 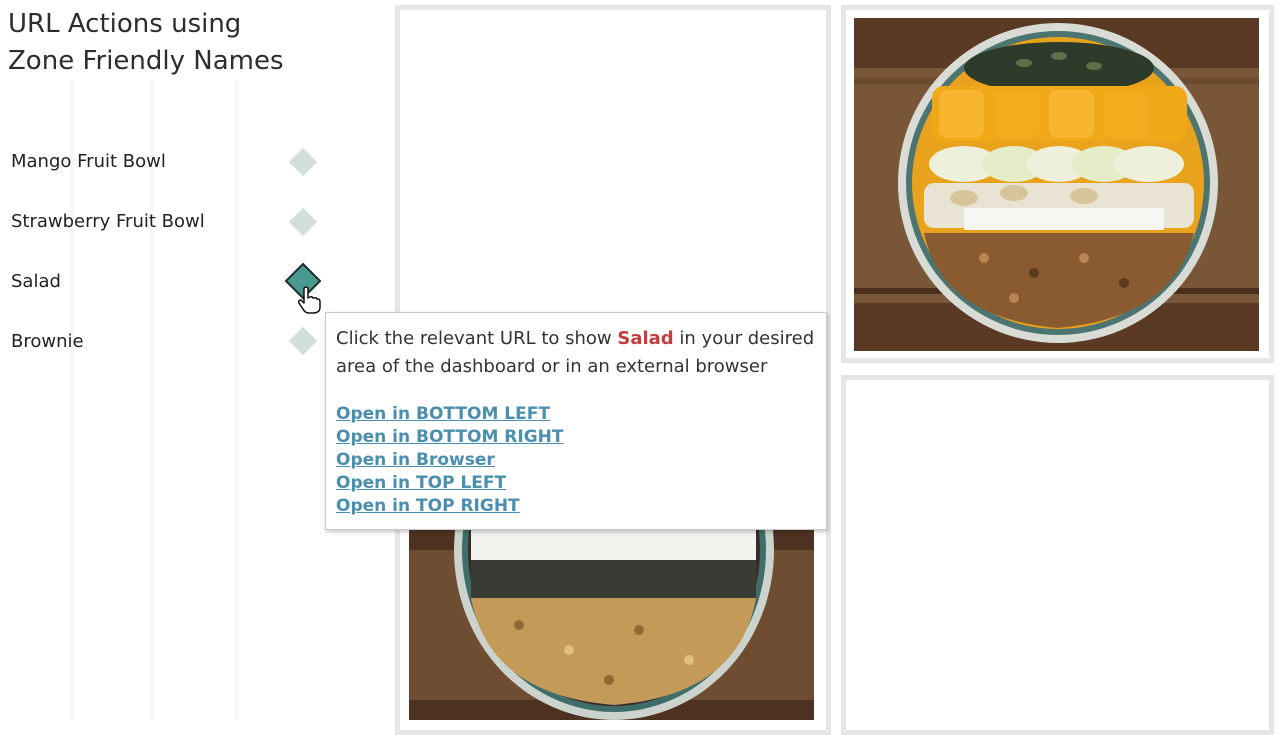 I want to click on link-open-top-right: Open in TOP RIGHT, so click(x=576, y=506).